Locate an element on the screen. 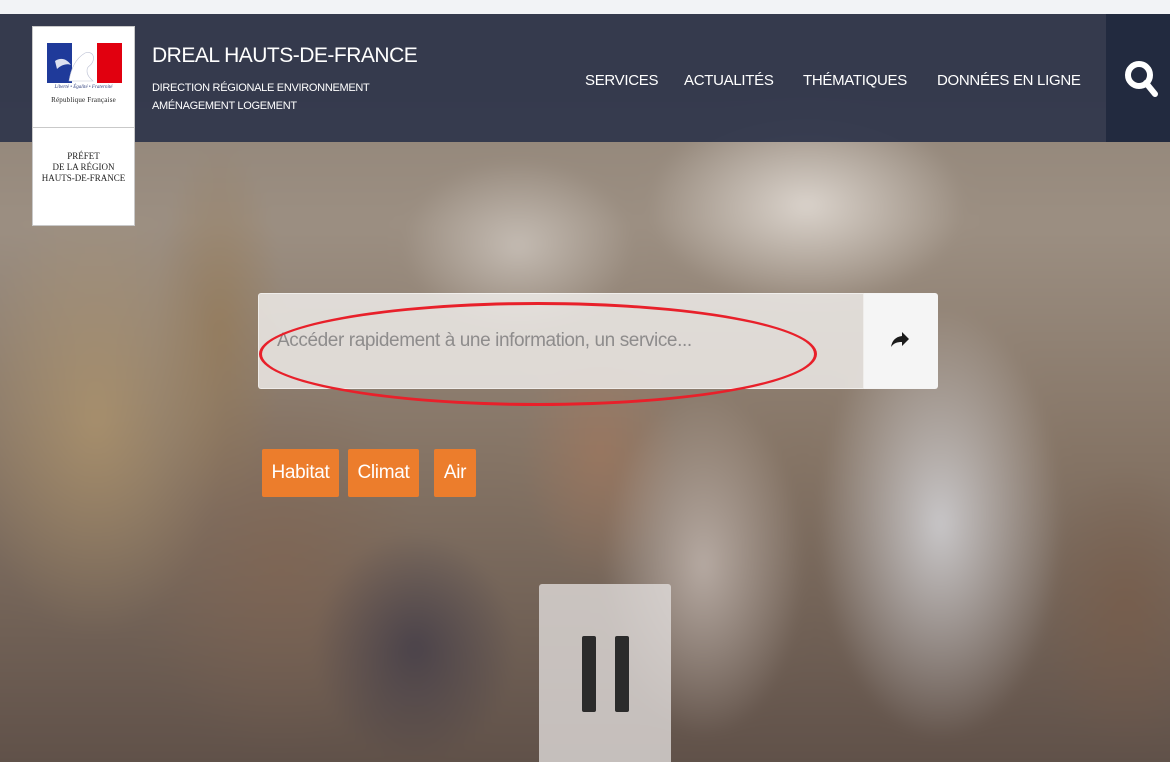  quick-search-form is located at coordinates (598, 341).